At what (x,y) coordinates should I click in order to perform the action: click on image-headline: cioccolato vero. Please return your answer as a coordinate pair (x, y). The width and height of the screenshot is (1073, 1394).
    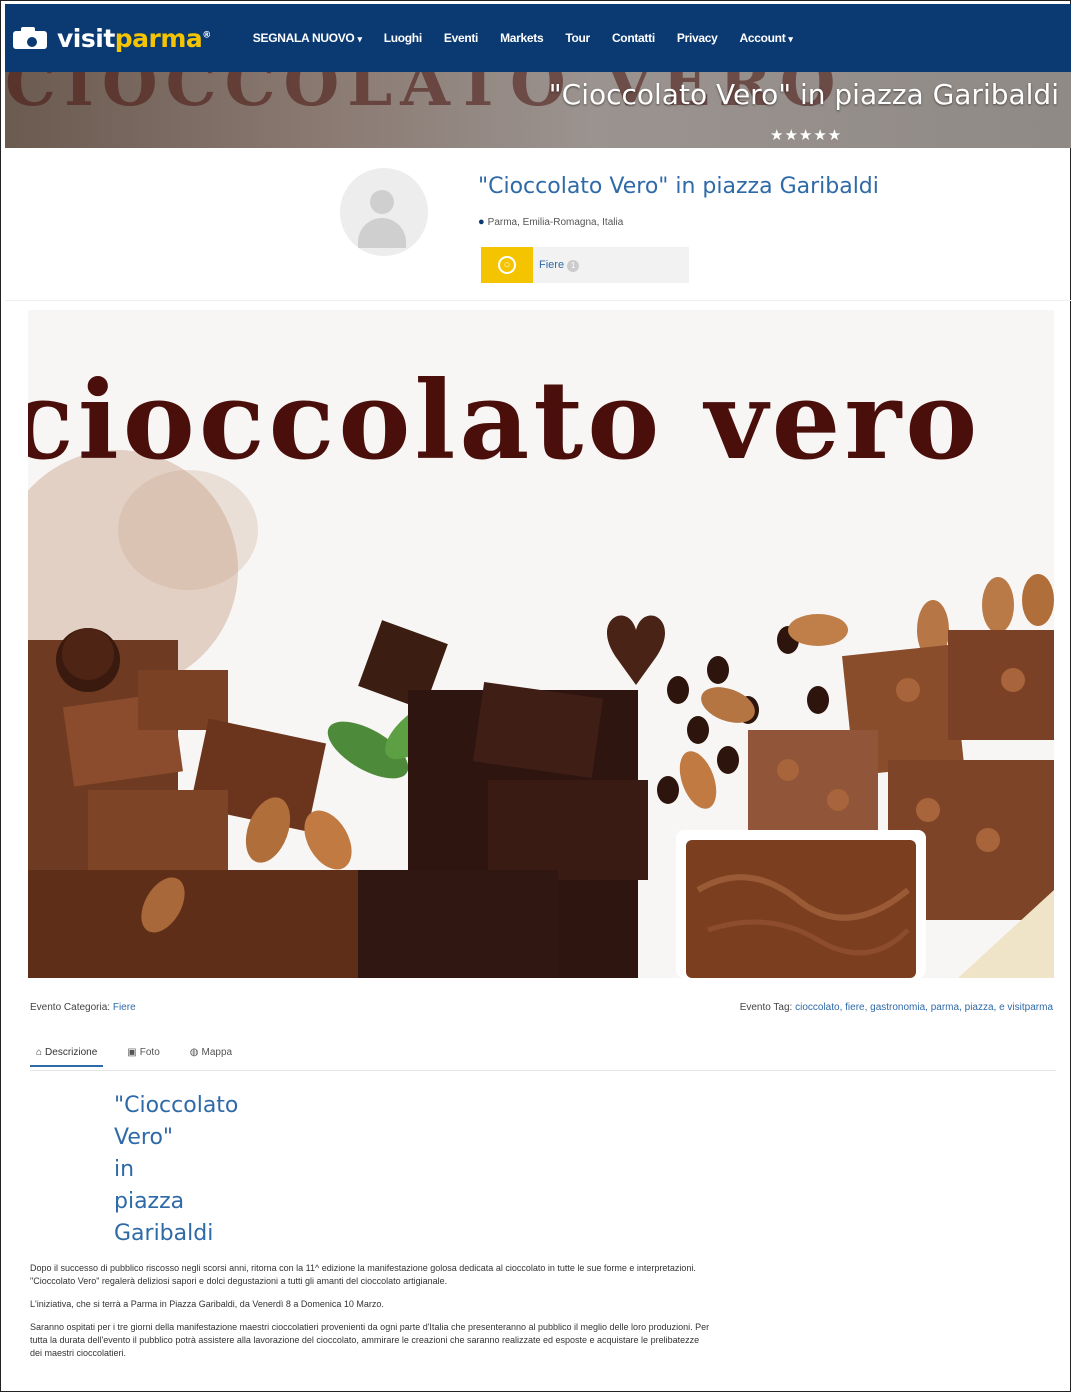
    Looking at the image, I should click on (504, 421).